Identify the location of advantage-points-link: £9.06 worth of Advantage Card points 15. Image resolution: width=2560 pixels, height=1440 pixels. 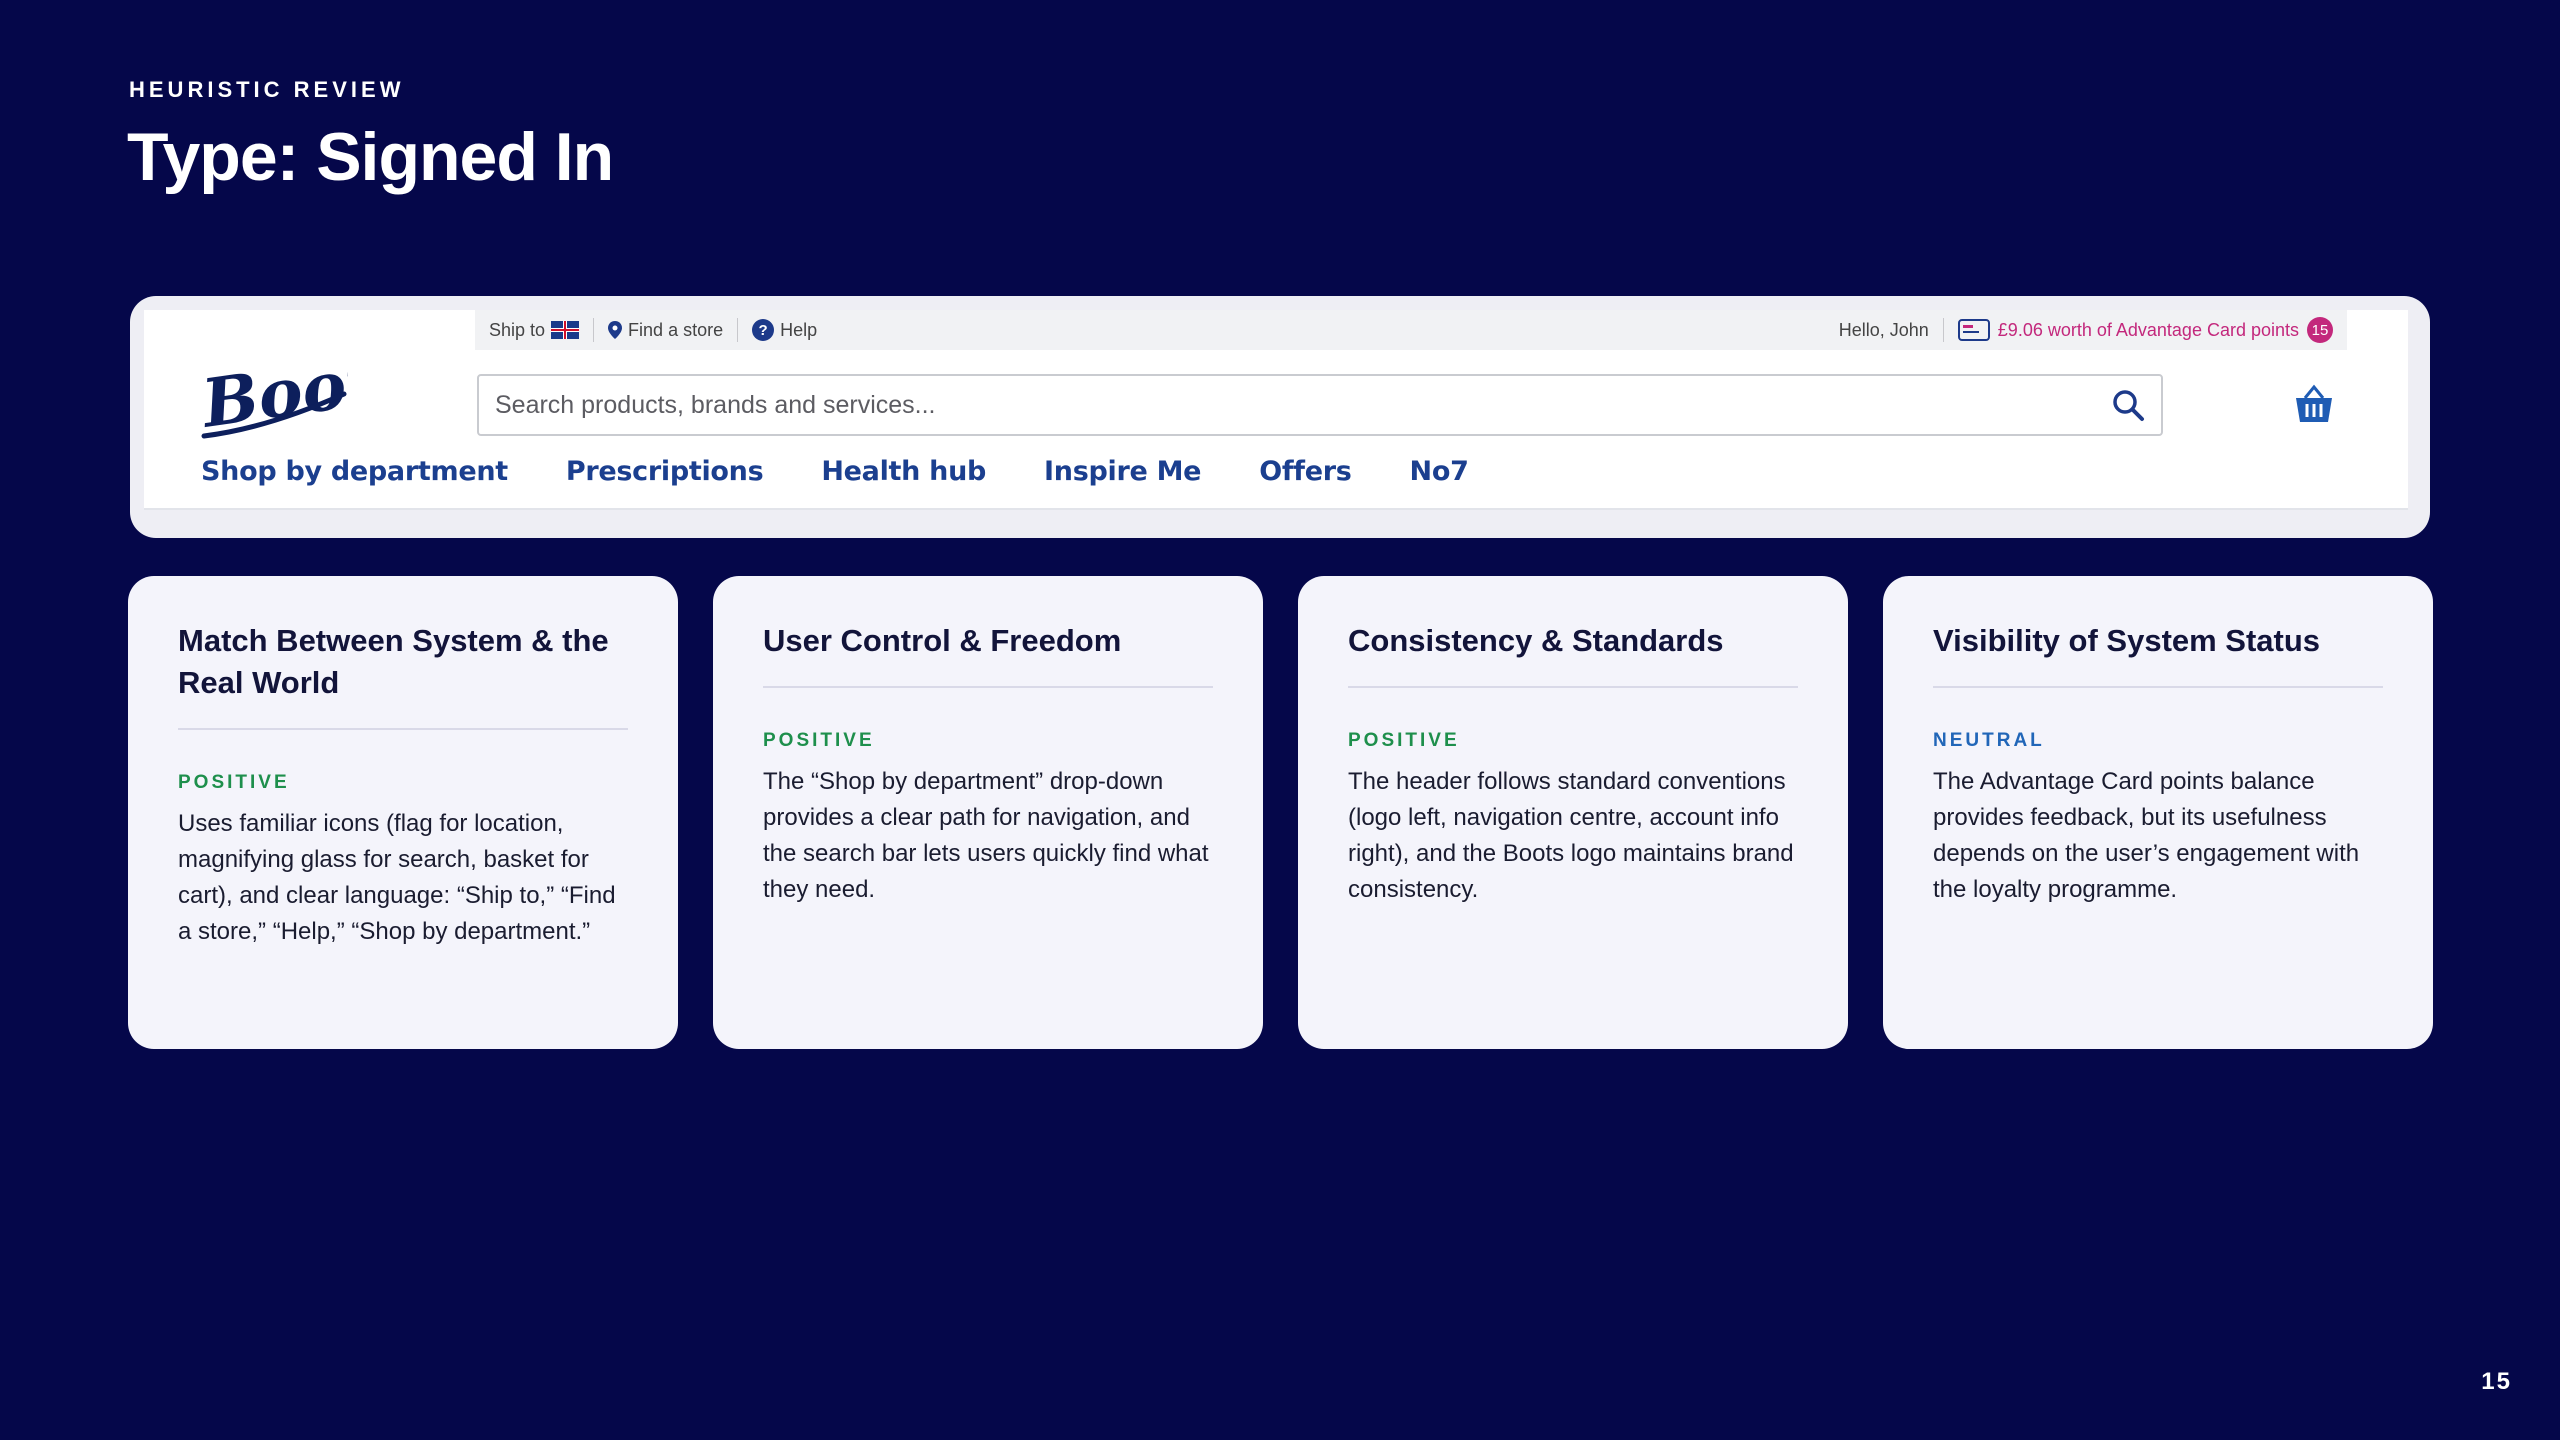
(2145, 330).